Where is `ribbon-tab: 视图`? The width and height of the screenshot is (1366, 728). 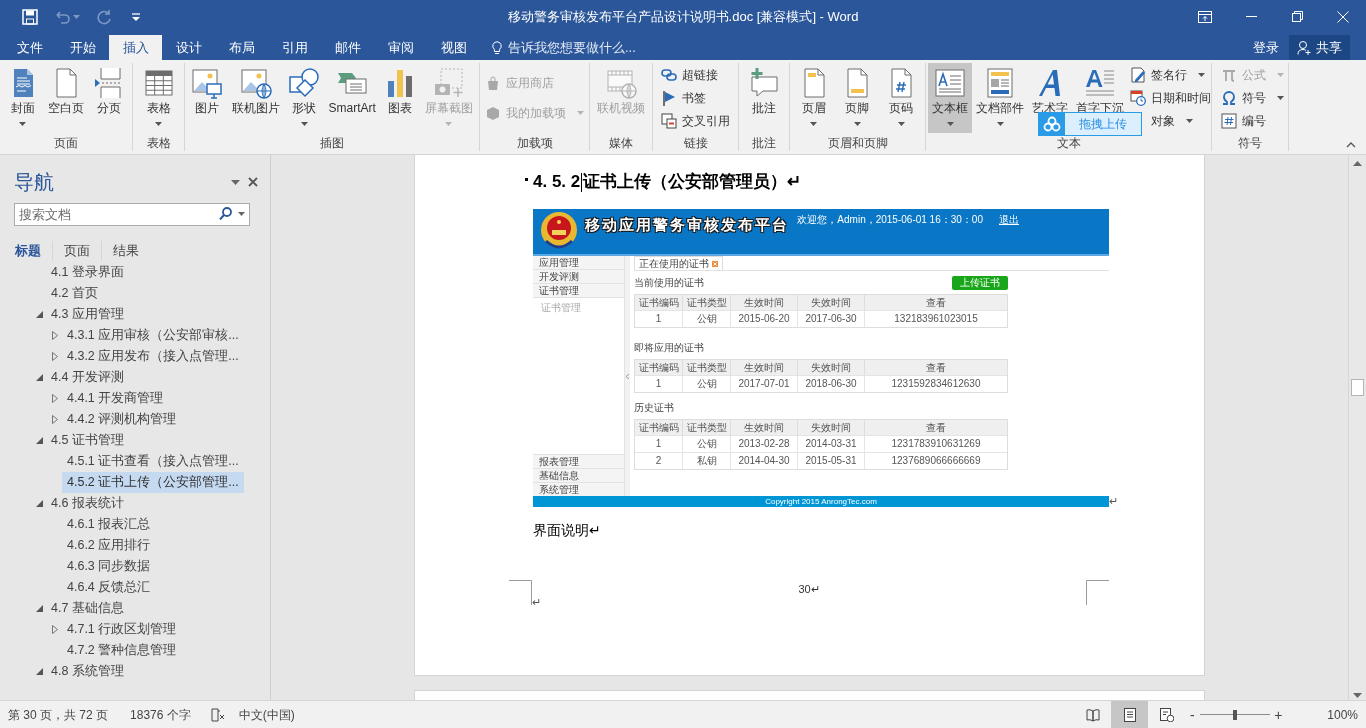
ribbon-tab: 视图 is located at coordinates (453, 47).